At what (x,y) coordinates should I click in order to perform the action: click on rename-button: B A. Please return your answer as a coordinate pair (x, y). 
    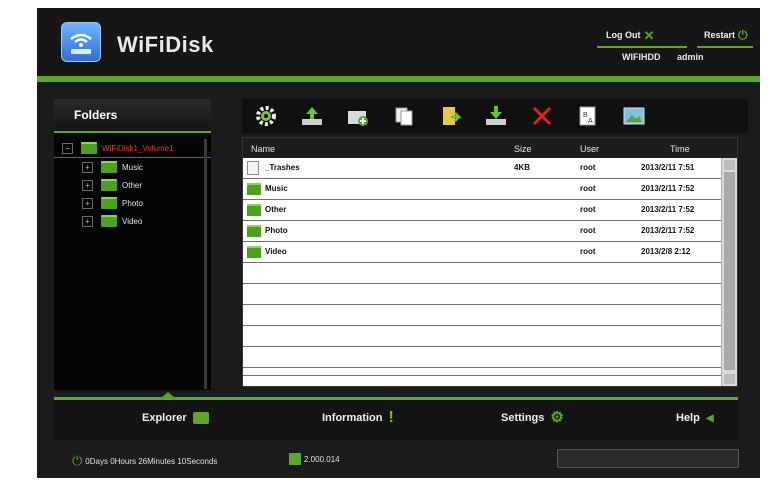
    Looking at the image, I should click on (588, 116).